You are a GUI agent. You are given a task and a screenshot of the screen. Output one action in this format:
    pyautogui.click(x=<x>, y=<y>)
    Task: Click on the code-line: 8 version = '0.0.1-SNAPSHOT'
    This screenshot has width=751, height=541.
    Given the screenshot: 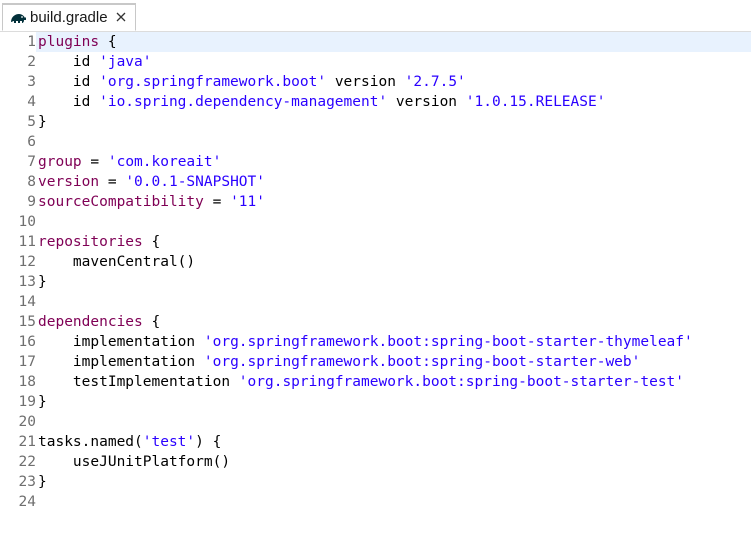 What is the action you would take?
    pyautogui.click(x=375, y=182)
    